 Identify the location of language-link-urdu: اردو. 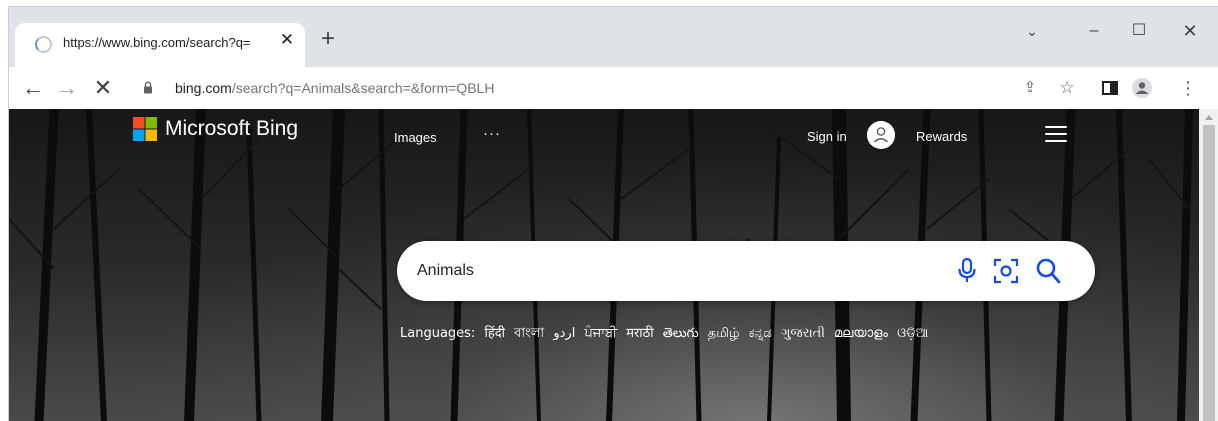
(564, 333).